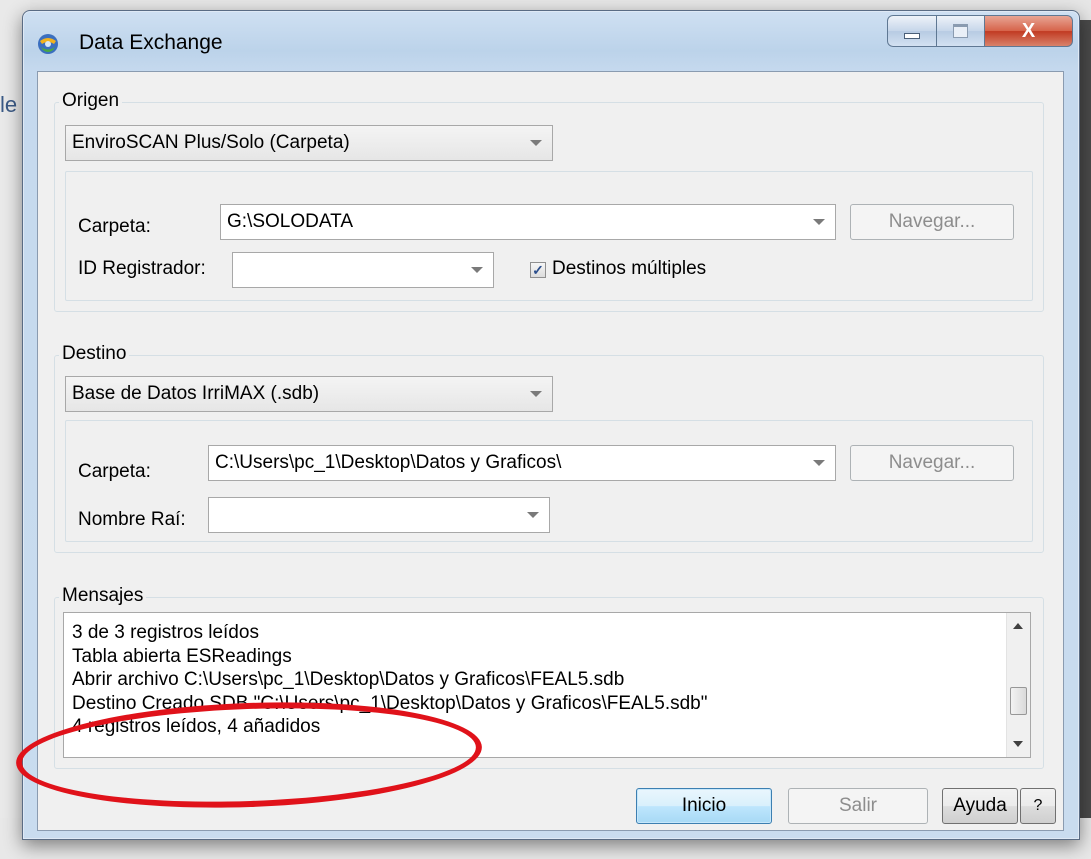 This screenshot has width=1091, height=859. I want to click on messages-scrollbar, so click(1018, 685).